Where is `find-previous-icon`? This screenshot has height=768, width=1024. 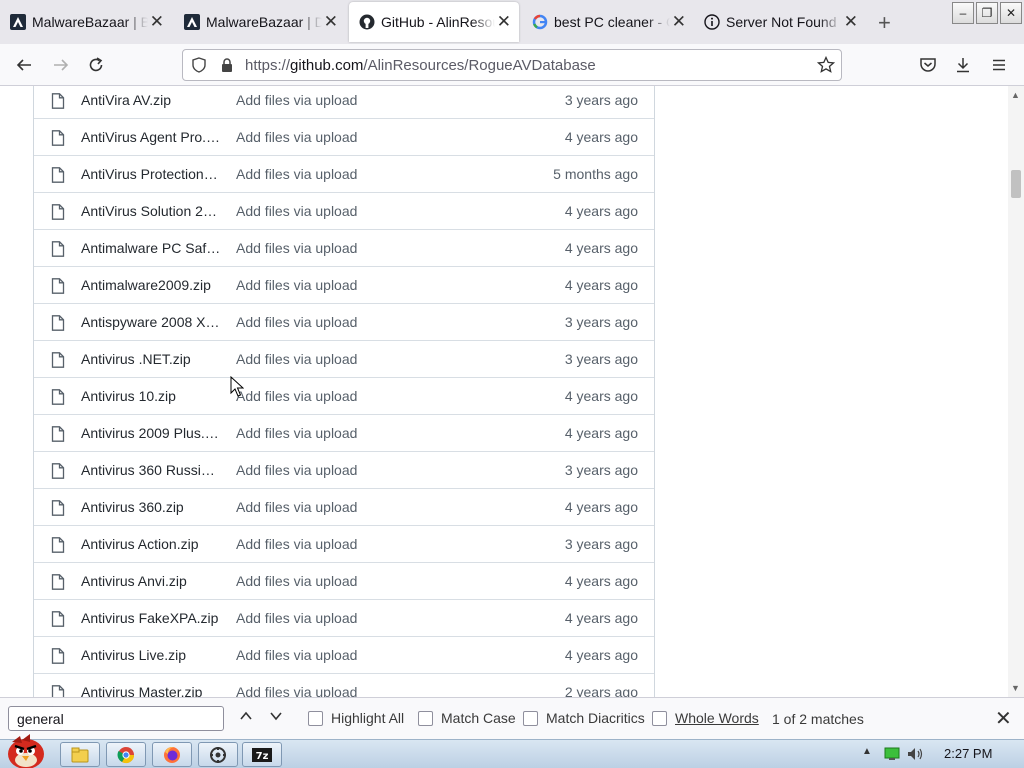 find-previous-icon is located at coordinates (246, 718).